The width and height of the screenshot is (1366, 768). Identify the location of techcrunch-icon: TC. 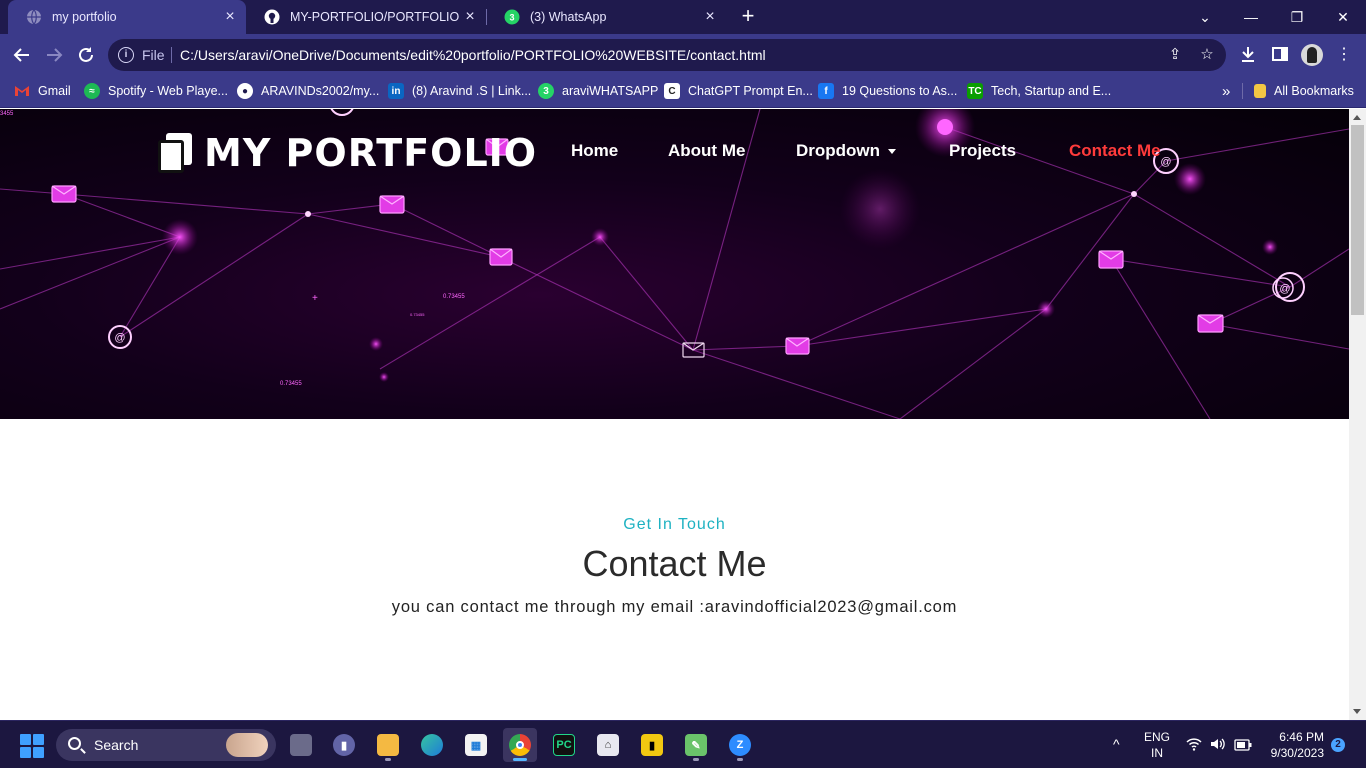
(975, 91).